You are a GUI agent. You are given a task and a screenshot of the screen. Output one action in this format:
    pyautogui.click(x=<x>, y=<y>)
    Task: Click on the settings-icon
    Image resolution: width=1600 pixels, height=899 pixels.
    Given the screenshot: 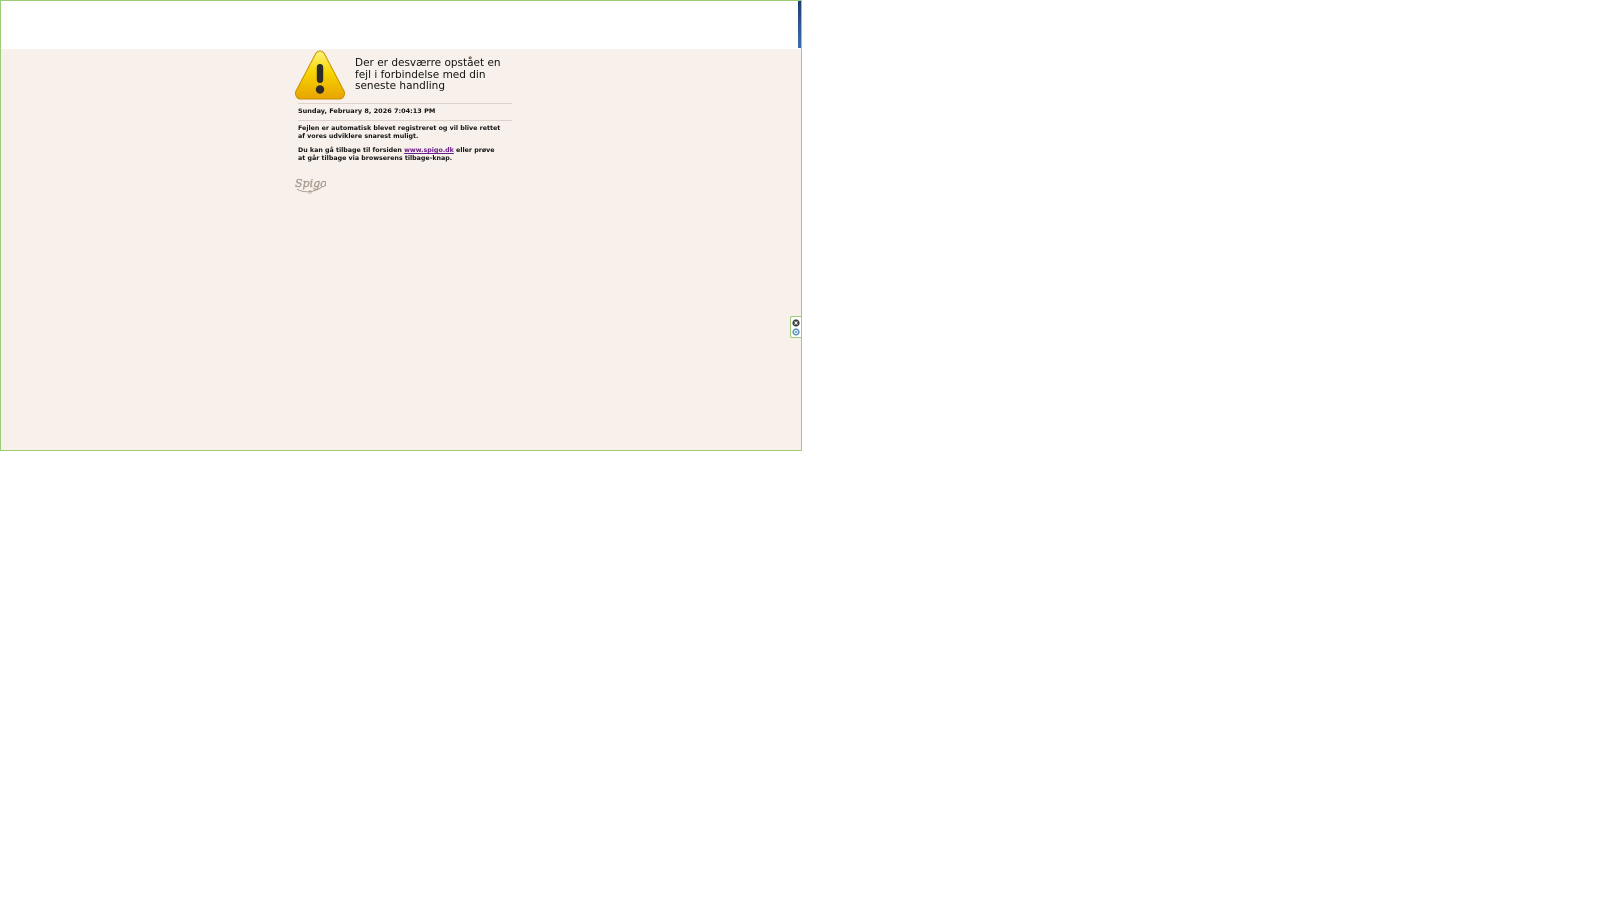 What is the action you would take?
    pyautogui.click(x=796, y=332)
    